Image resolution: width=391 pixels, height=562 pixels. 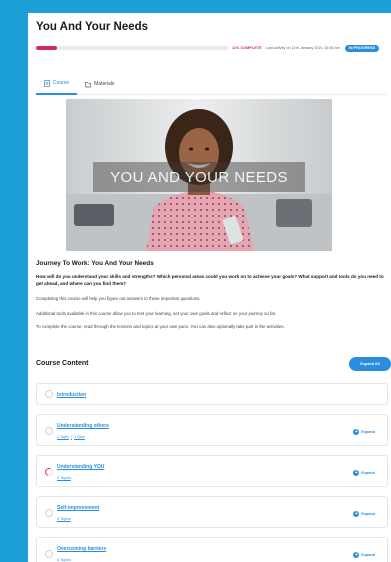 I want to click on lesson-meta: 1 Topic | 1 Quiz, so click(x=71, y=437).